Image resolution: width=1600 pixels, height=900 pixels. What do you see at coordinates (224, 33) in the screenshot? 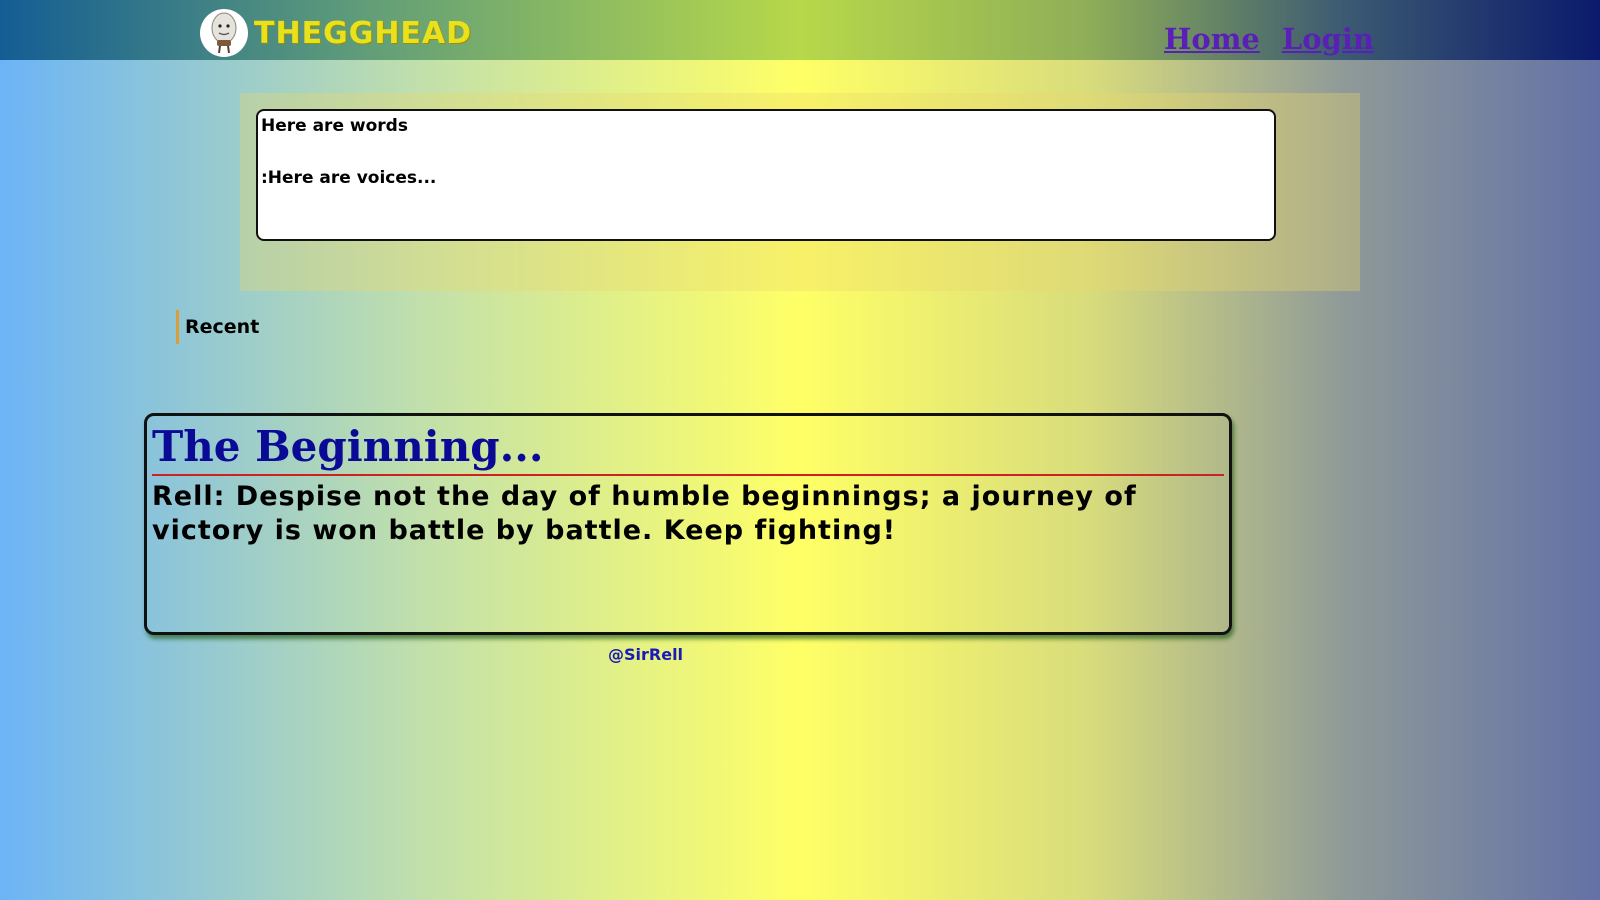
I see `egg-head-logo-icon` at bounding box center [224, 33].